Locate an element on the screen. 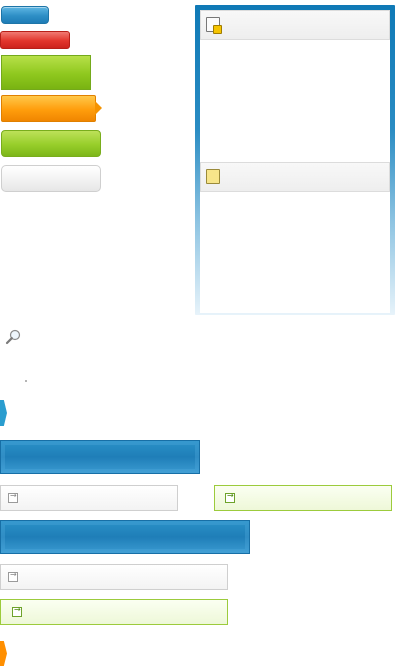 Image resolution: width=400 pixels, height=670 pixels. magnifier-icon is located at coordinates (13, 337).